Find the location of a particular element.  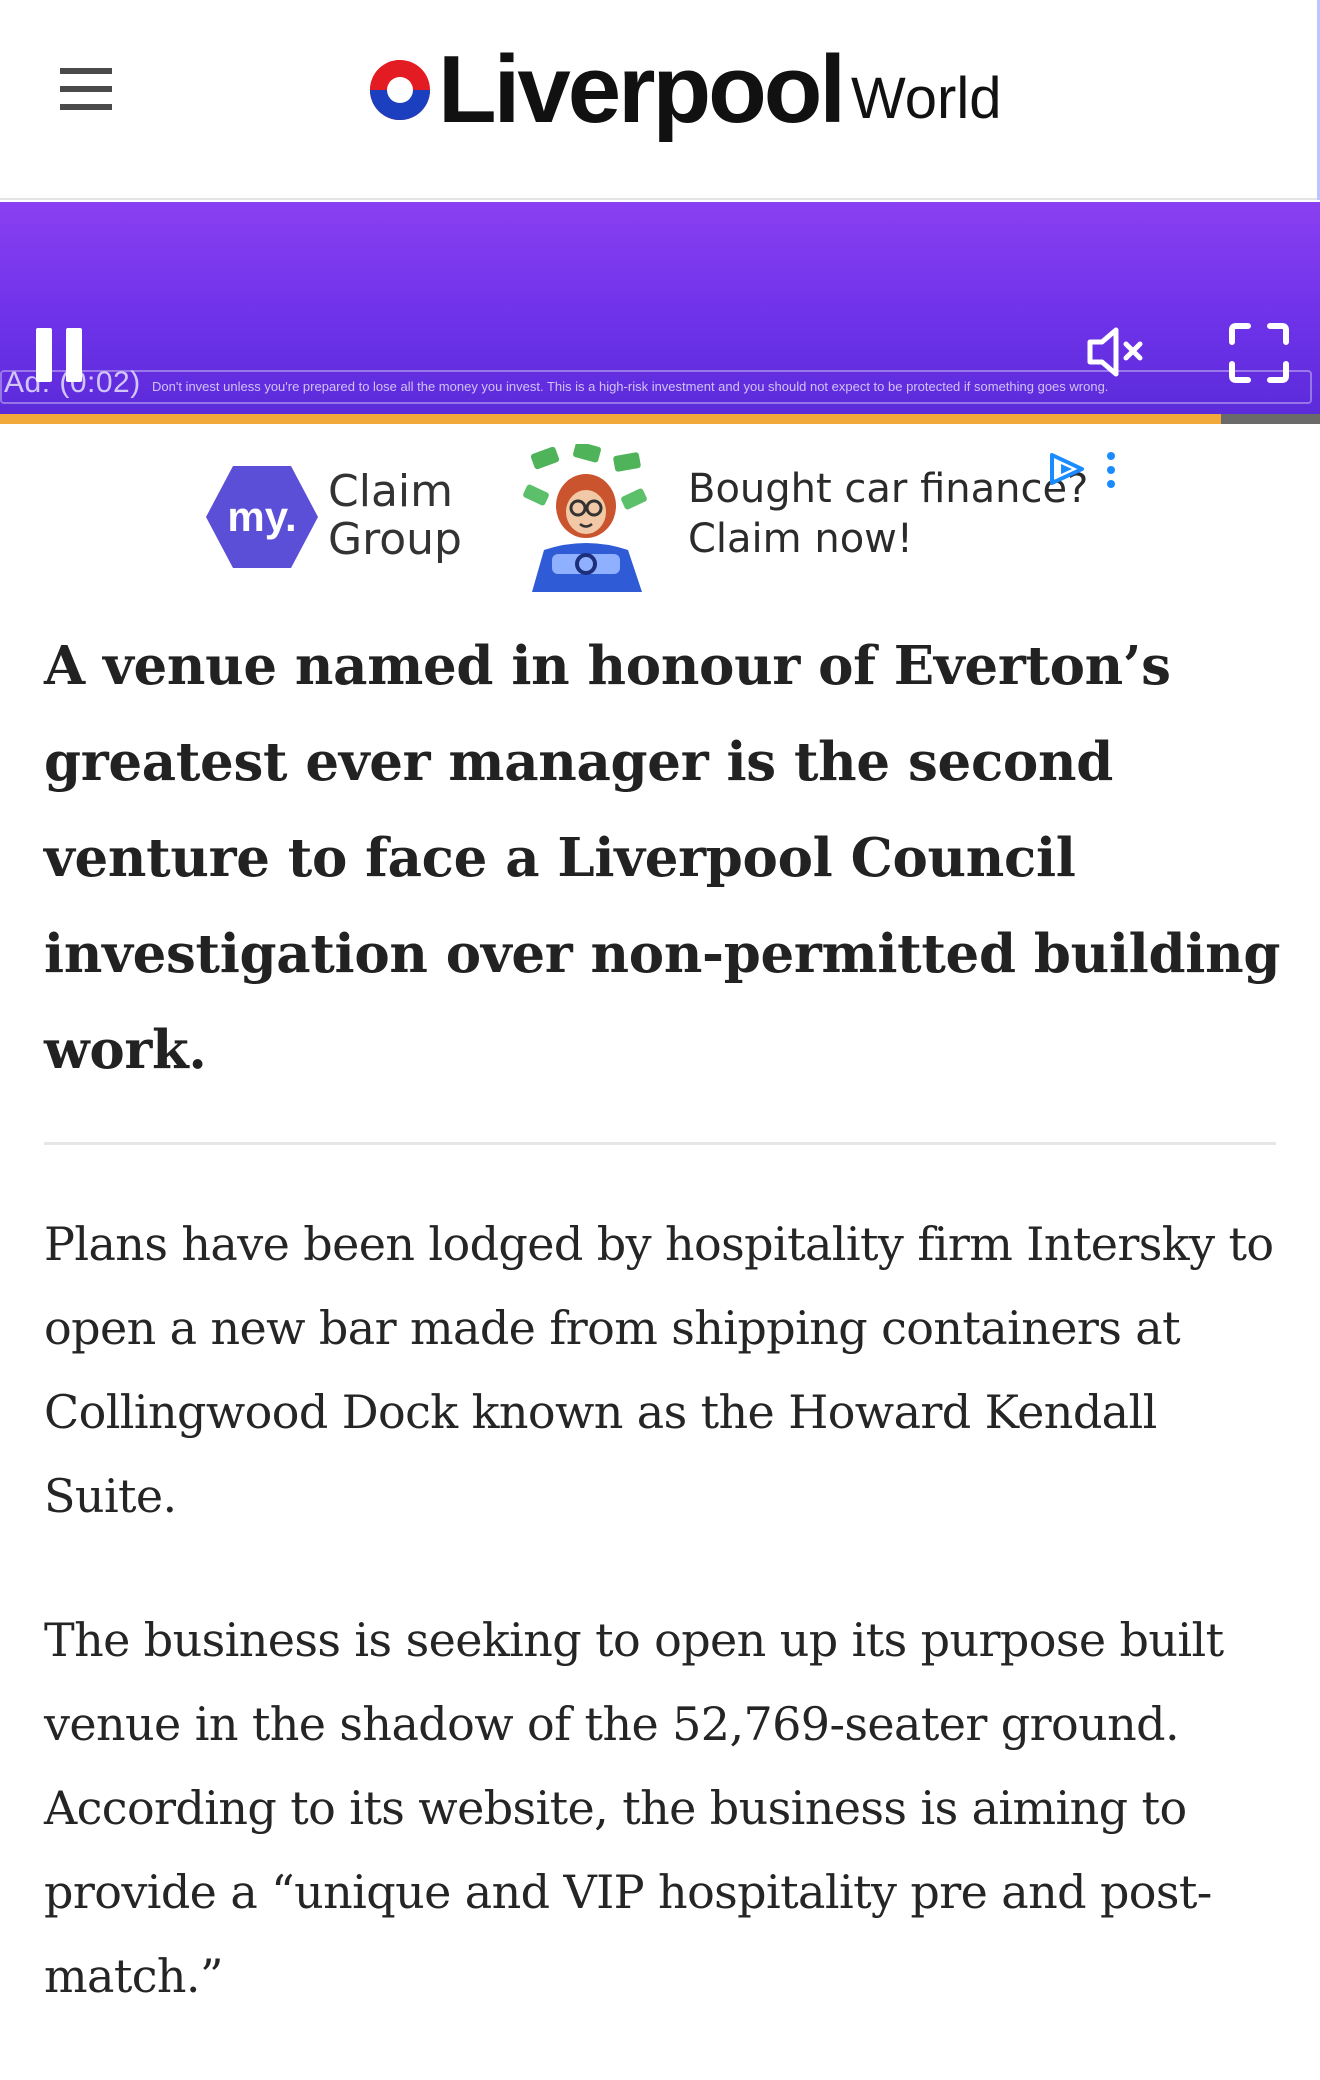

site-header: Liverpool World is located at coordinates (660, 100).